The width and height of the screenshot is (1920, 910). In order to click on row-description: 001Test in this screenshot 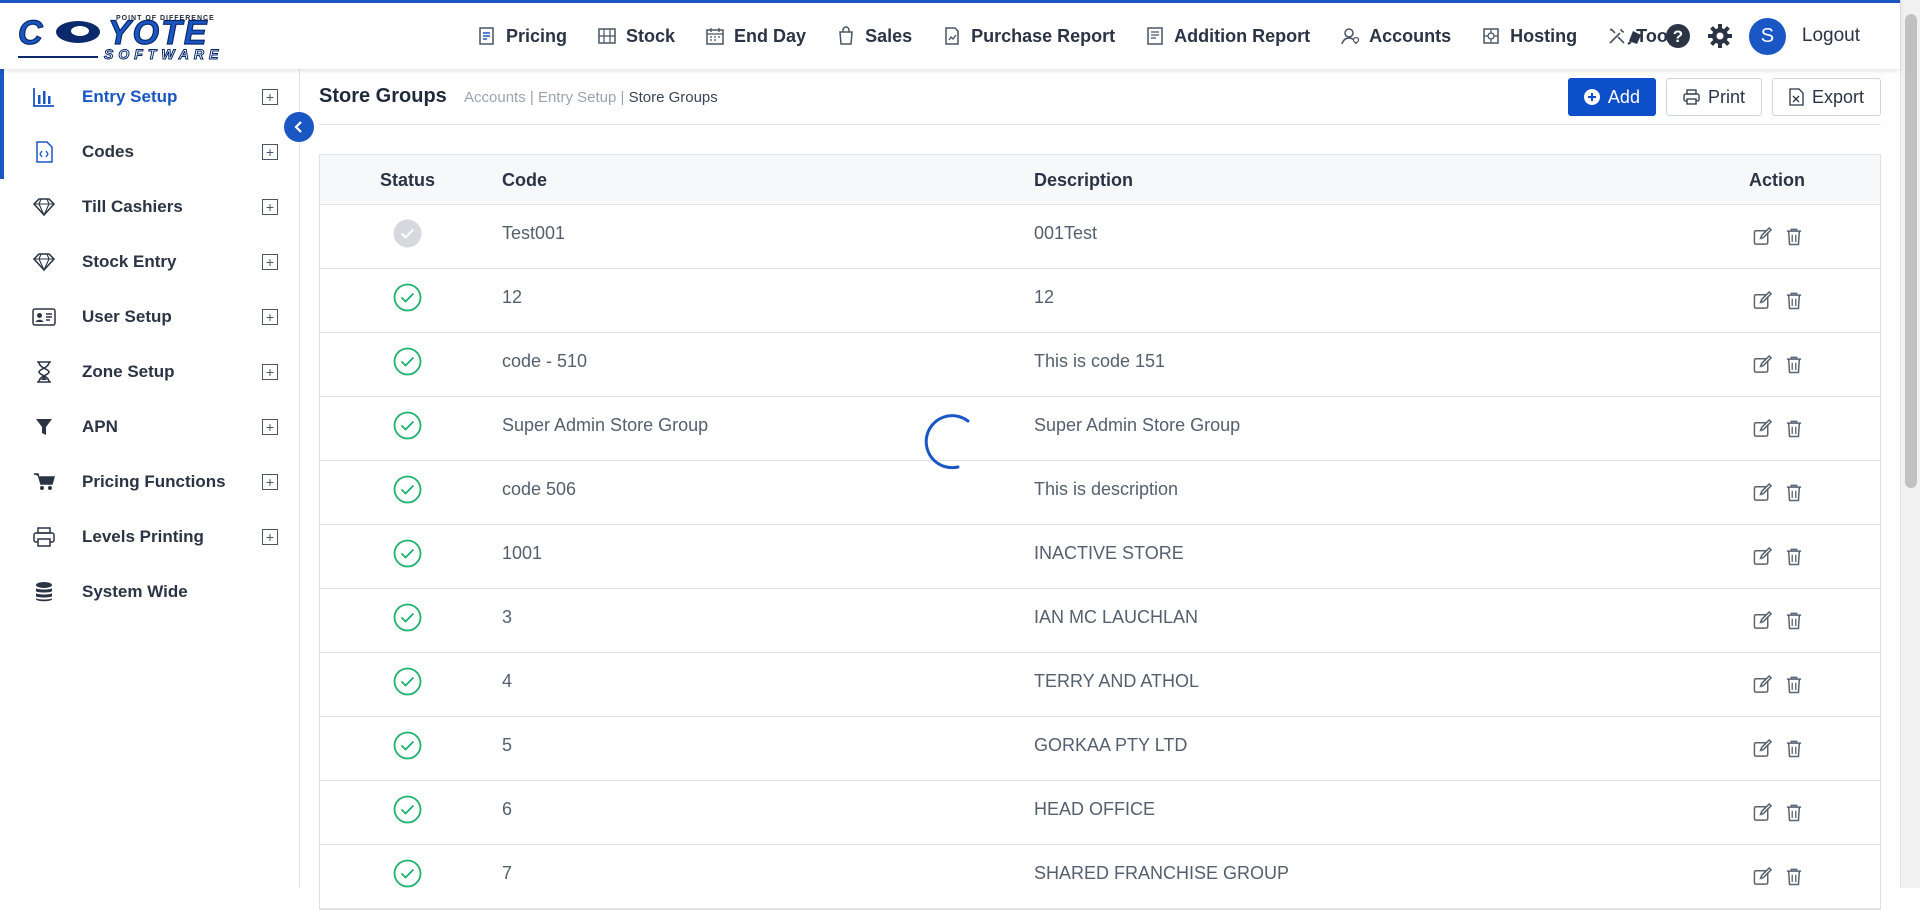, I will do `click(1066, 233)`.